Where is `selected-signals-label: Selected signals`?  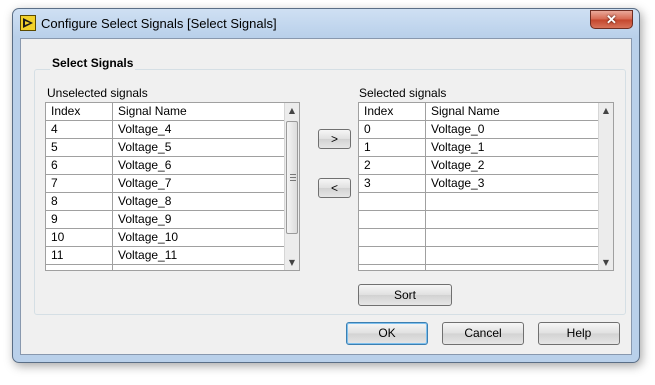 selected-signals-label: Selected signals is located at coordinates (403, 93).